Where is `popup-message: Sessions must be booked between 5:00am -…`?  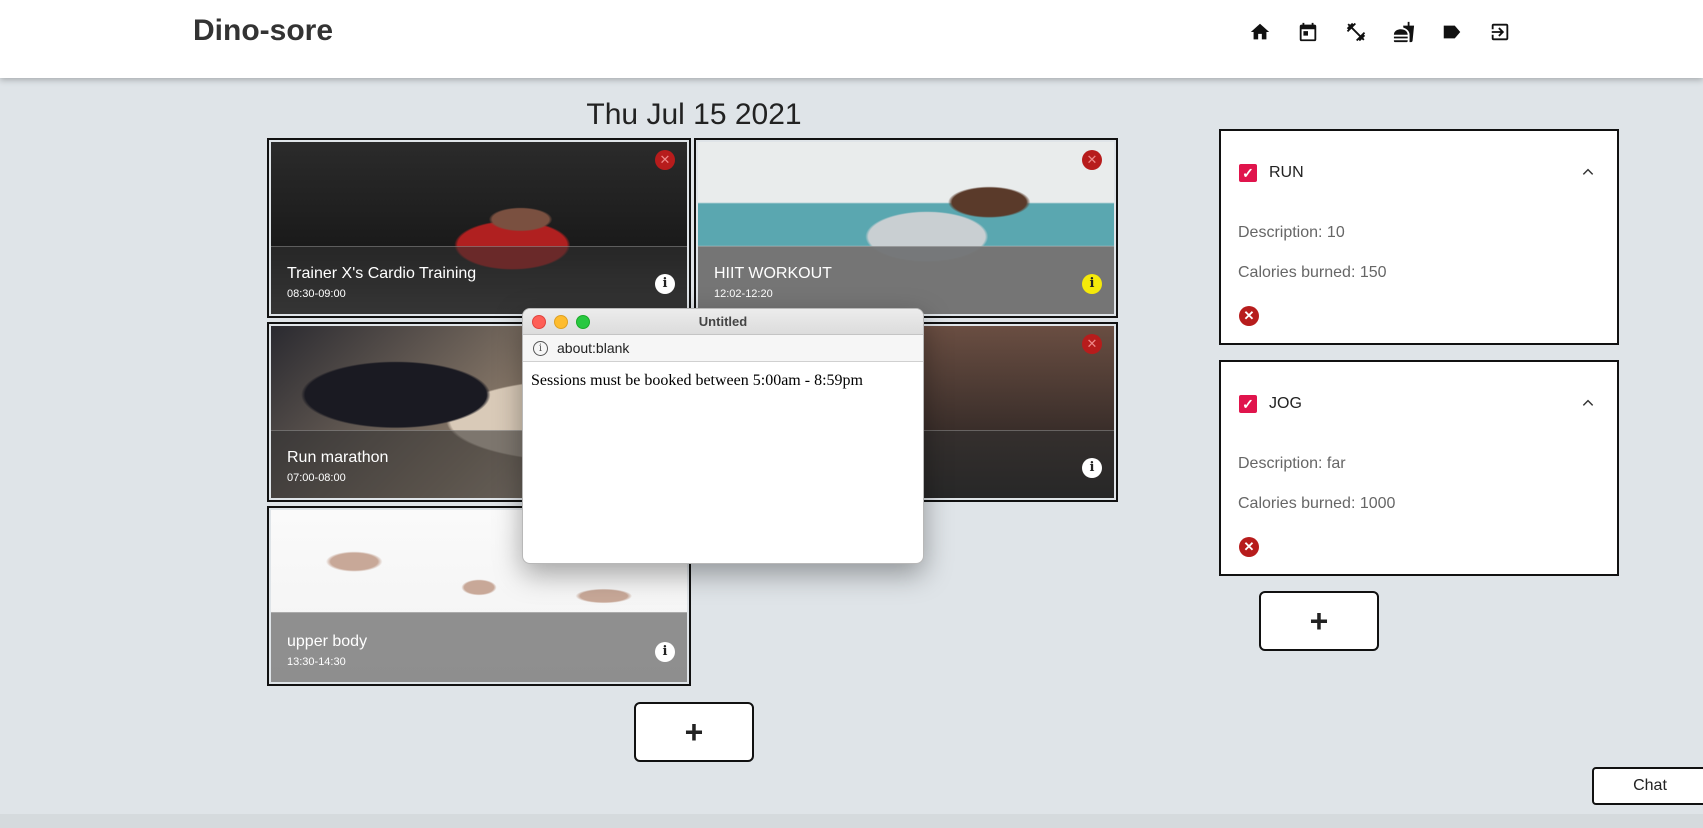 popup-message: Sessions must be booked between 5:00am -… is located at coordinates (697, 380).